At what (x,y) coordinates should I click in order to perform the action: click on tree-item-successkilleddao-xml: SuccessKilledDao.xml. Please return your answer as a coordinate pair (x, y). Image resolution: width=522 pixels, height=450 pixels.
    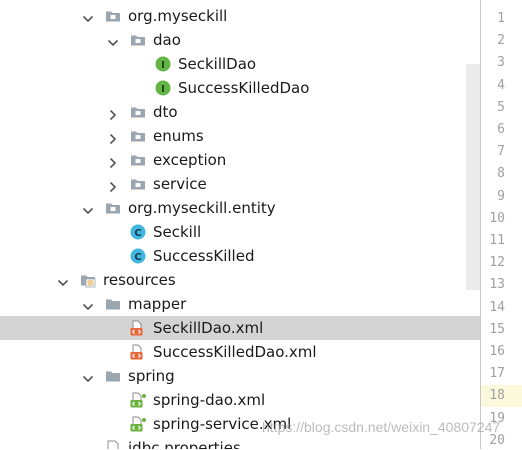
    Looking at the image, I should click on (240, 352).